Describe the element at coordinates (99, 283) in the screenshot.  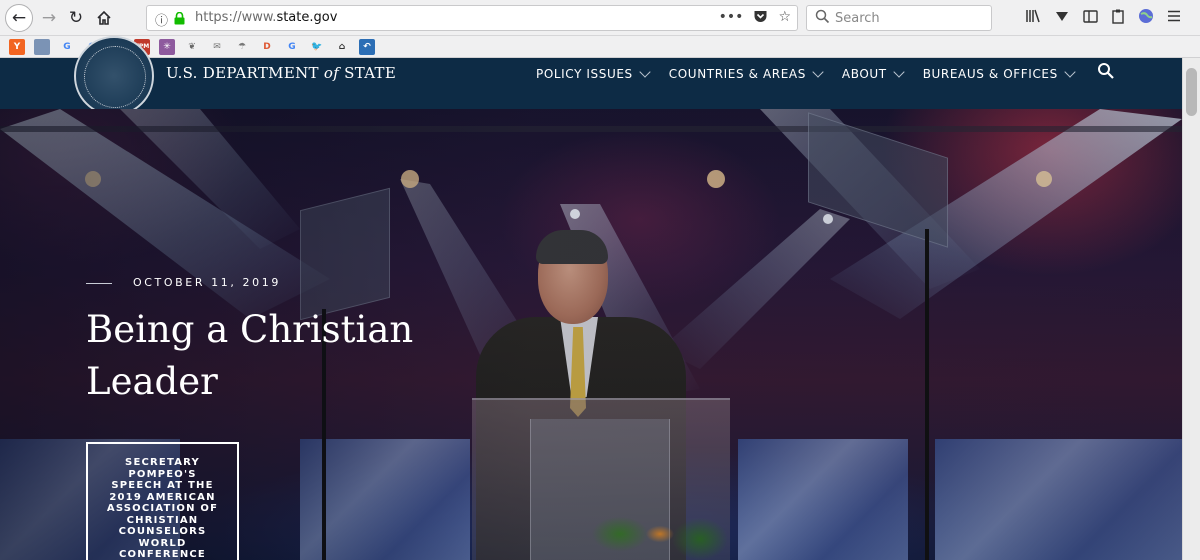
I see `date-rule` at that location.